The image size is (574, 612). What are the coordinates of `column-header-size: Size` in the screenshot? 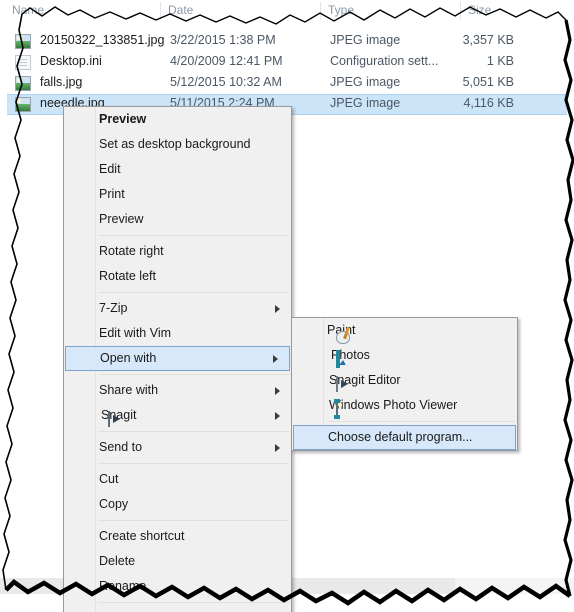 It's located at (479, 10).